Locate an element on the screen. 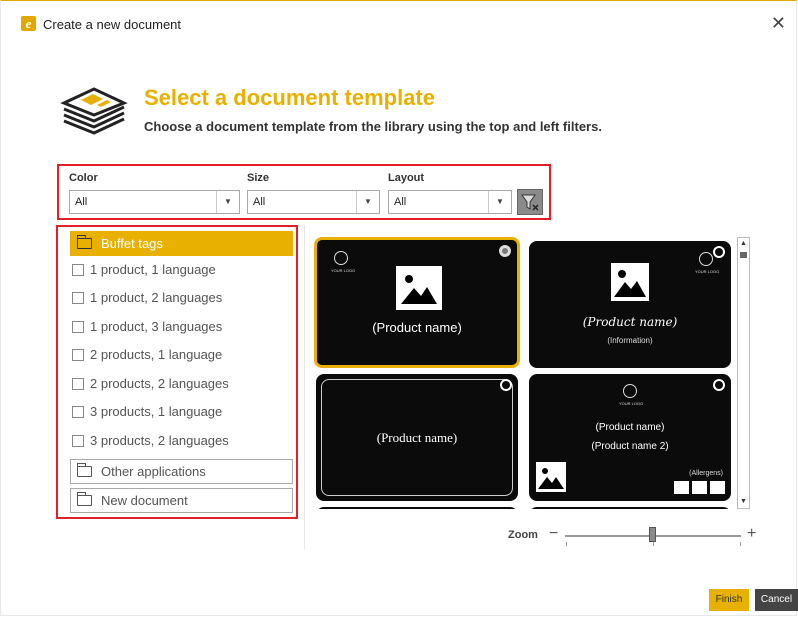 This screenshot has width=798, height=617. layout-filter-select: All ▼ is located at coordinates (450, 202).